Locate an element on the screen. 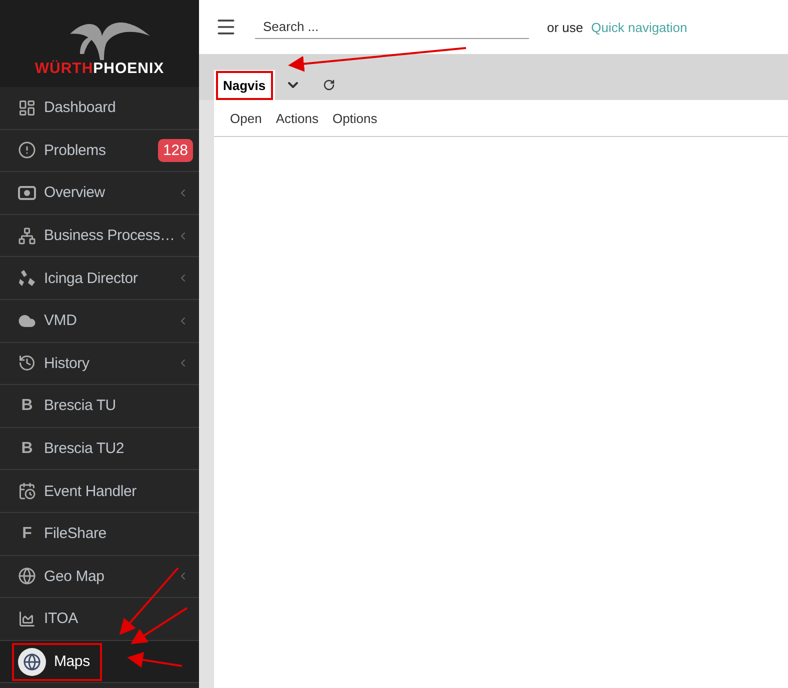  chart-icon is located at coordinates (27, 619).